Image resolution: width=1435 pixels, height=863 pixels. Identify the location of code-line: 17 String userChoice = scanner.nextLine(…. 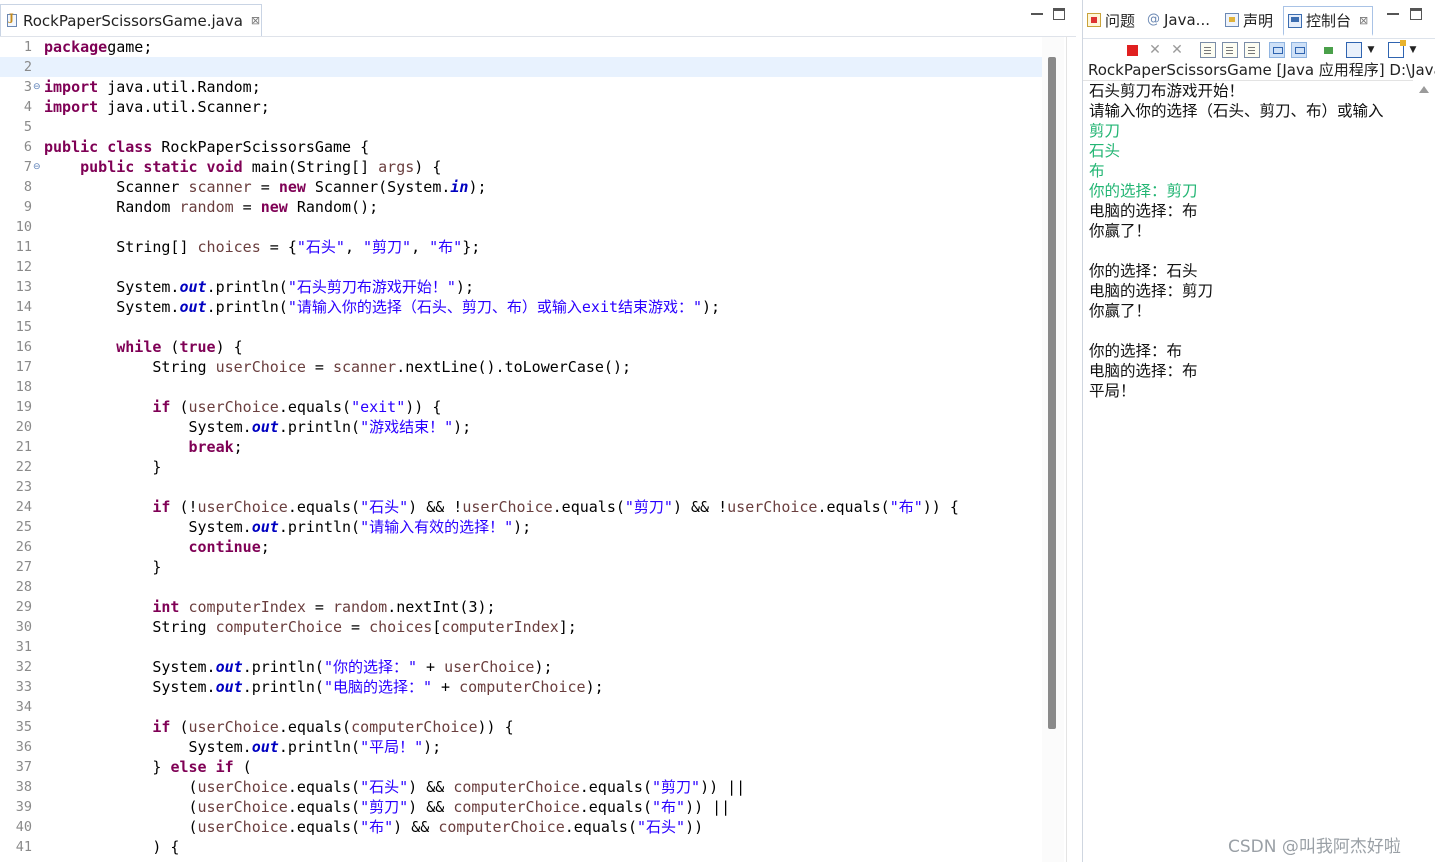
(521, 367).